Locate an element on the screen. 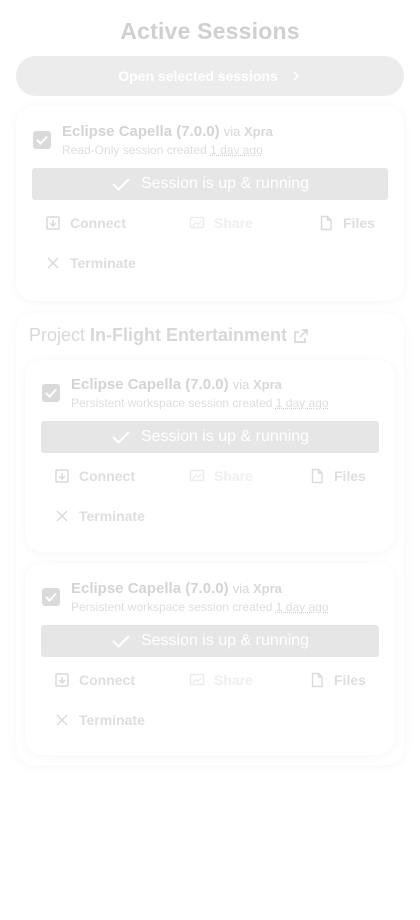 Image resolution: width=420 pixels, height=920 pixels. open-selected-sessions-button: Open selected sessions is located at coordinates (210, 76).